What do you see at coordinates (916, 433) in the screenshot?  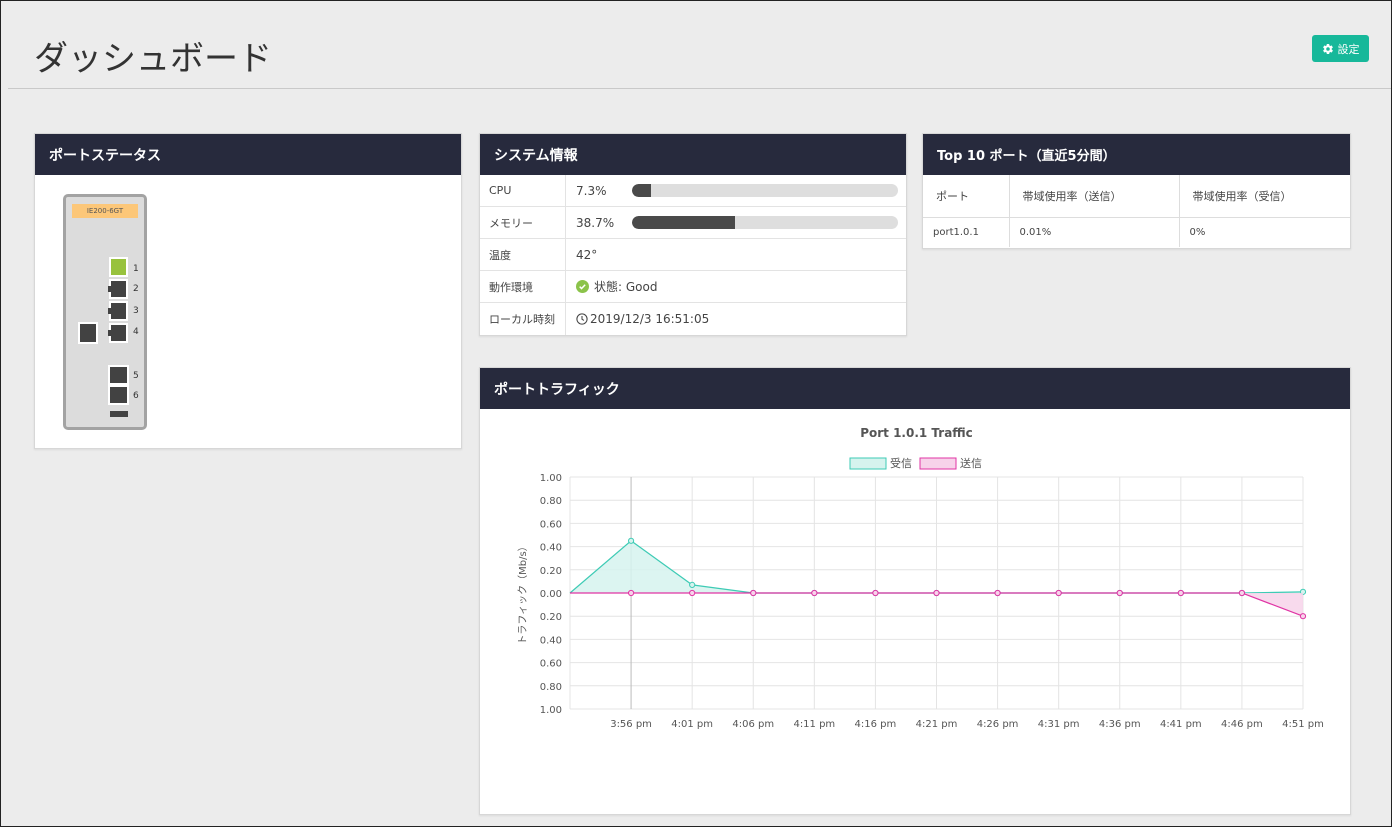 I see `chart-title: Port 1.0.1 Traffic` at bounding box center [916, 433].